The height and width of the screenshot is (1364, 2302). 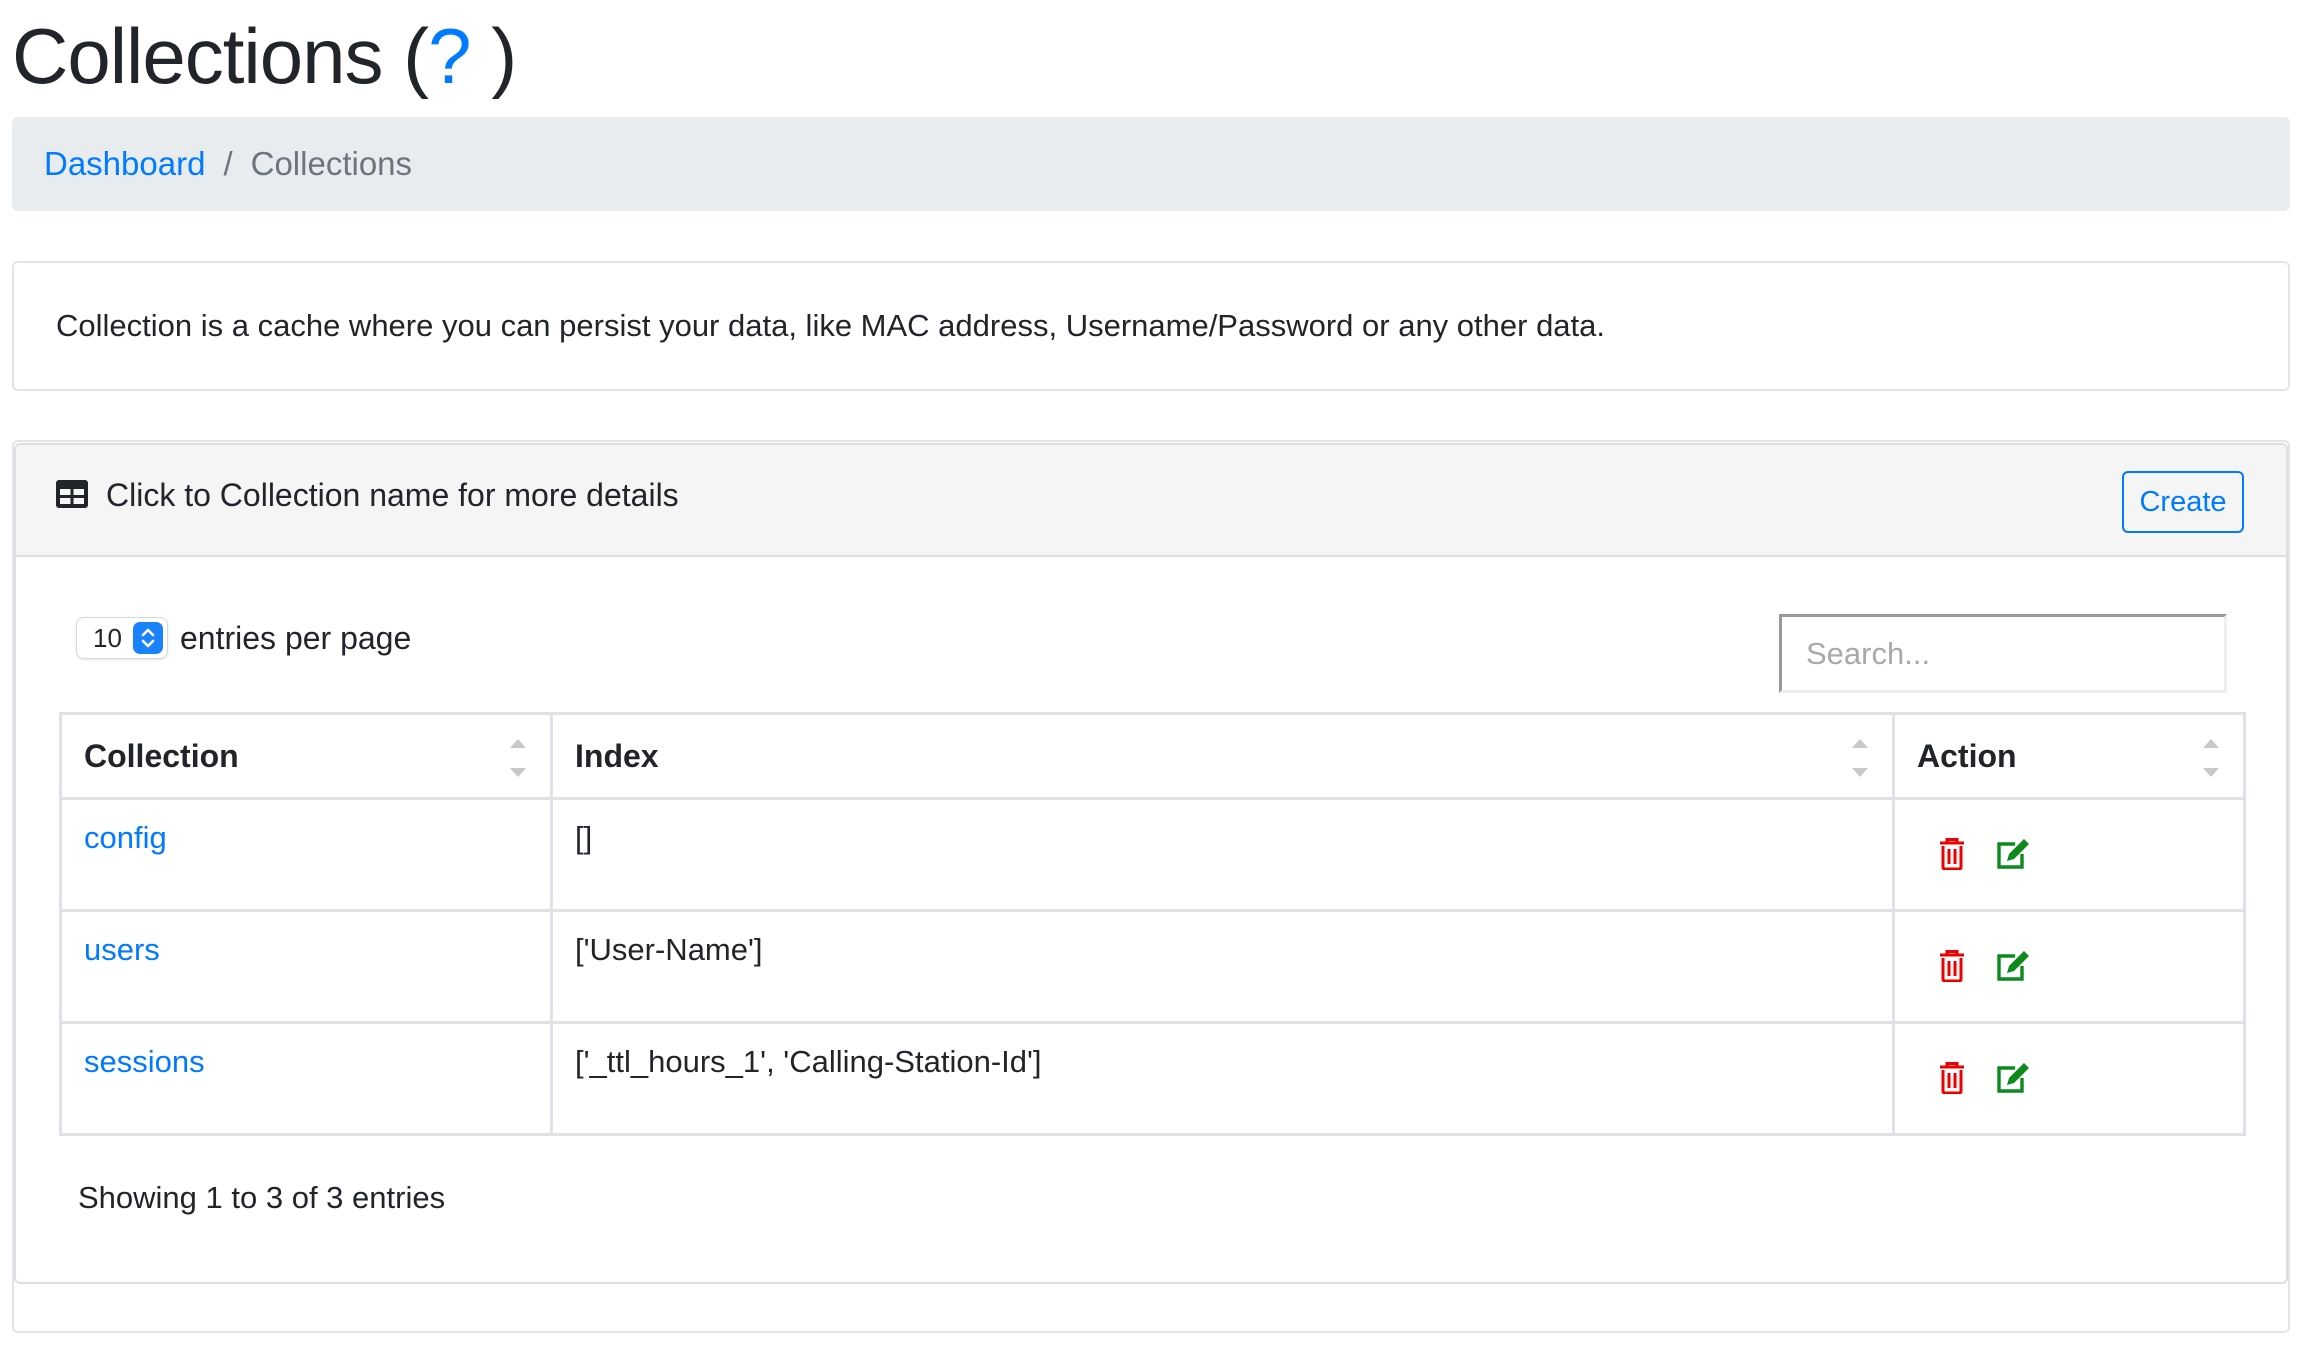 I want to click on page-title: Collections (? ), so click(x=264, y=56).